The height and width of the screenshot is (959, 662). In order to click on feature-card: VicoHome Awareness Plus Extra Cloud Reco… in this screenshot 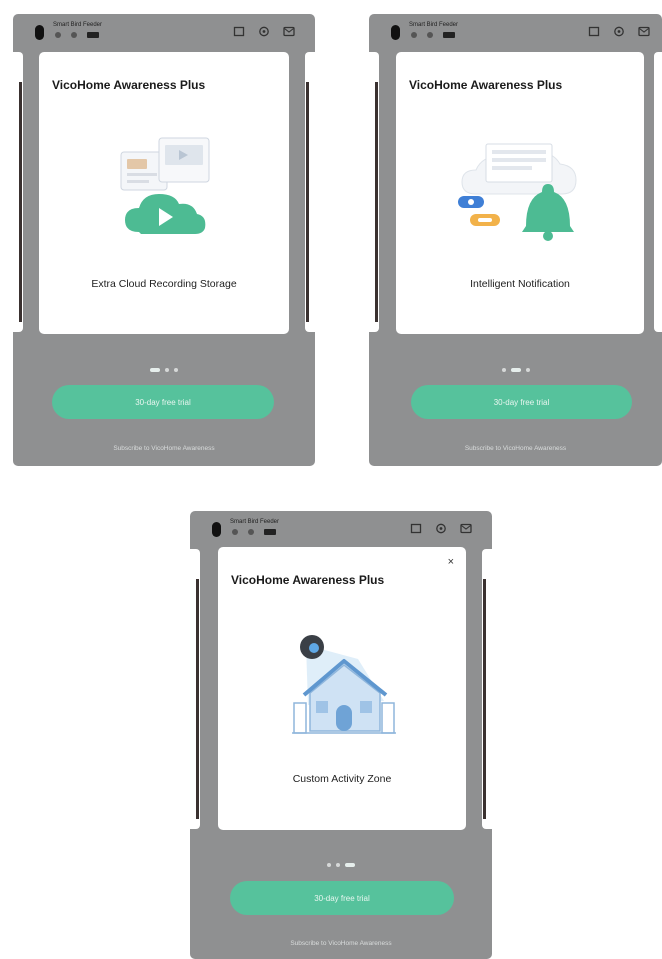, I will do `click(164, 193)`.